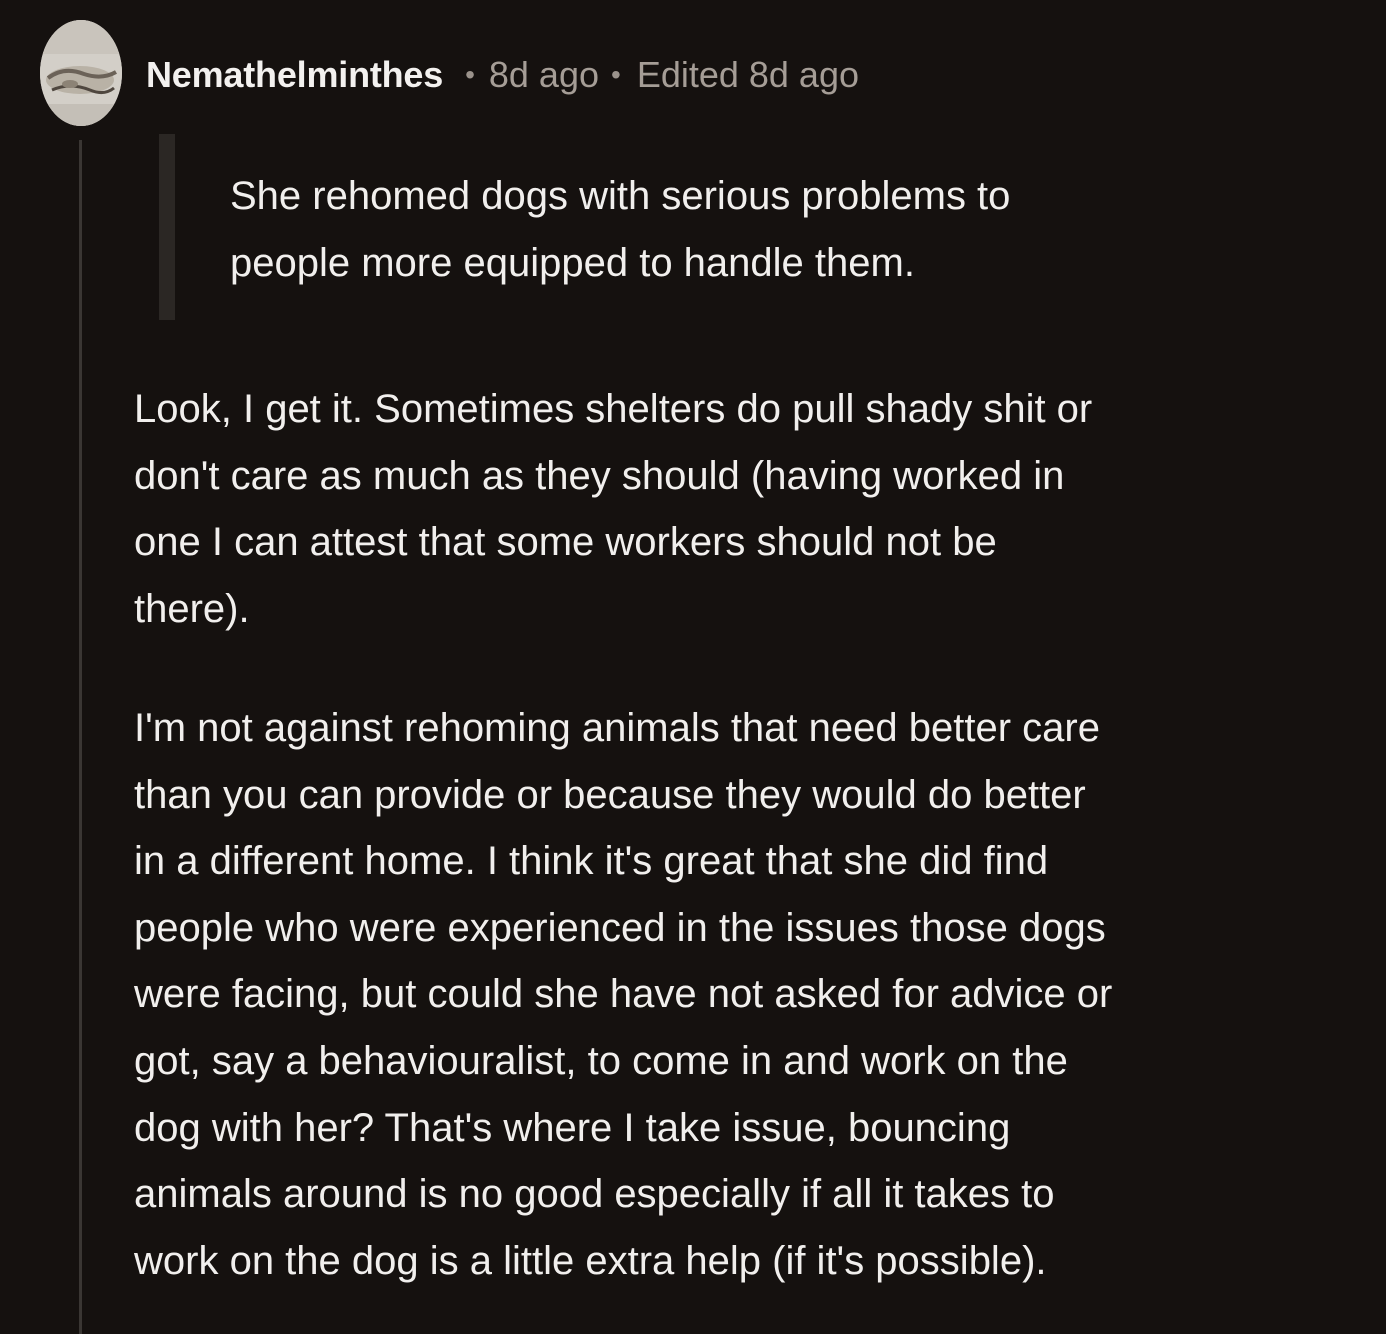 This screenshot has height=1334, width=1386. What do you see at coordinates (544, 75) in the screenshot?
I see `timestamp: 8d ago` at bounding box center [544, 75].